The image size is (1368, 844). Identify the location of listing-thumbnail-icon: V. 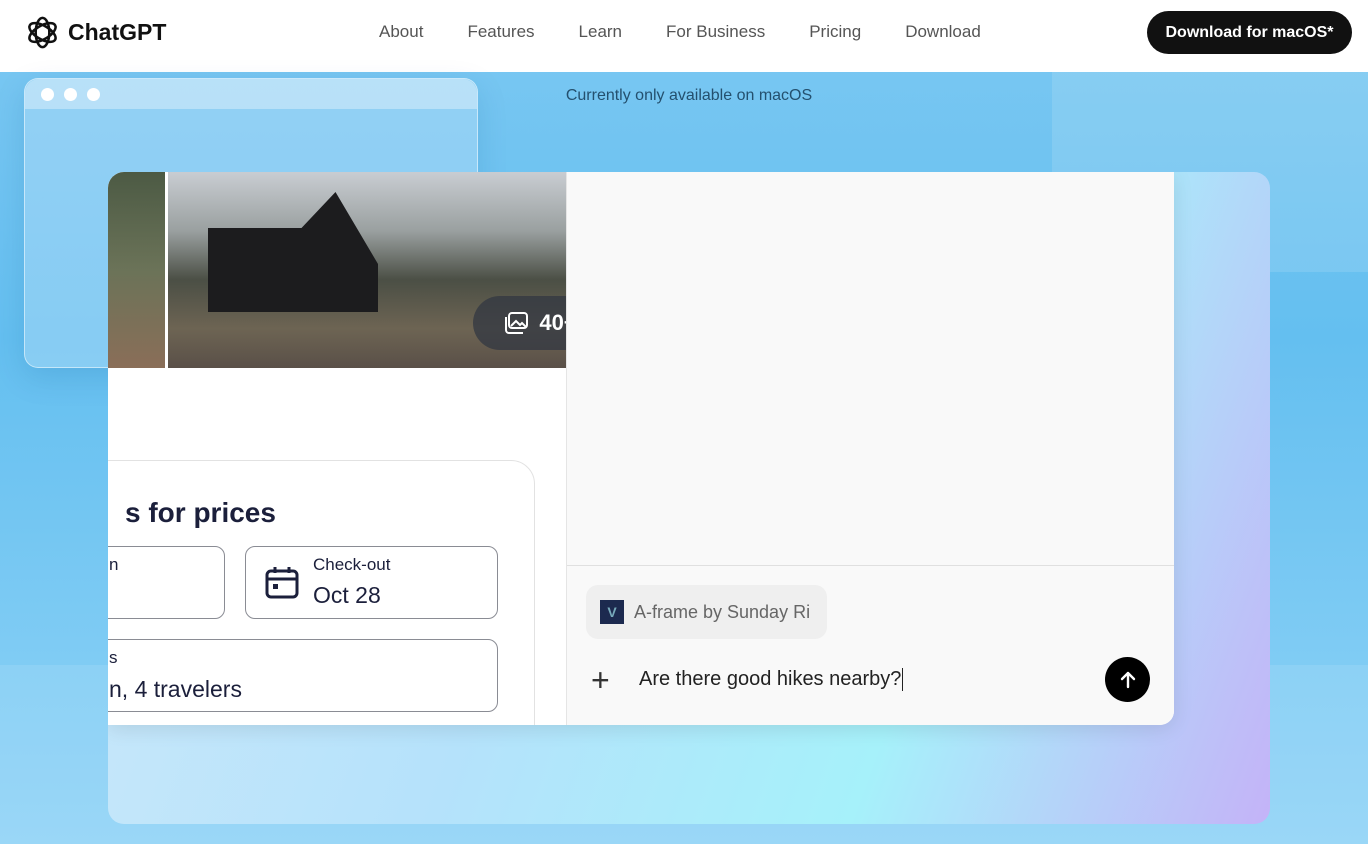
(612, 612).